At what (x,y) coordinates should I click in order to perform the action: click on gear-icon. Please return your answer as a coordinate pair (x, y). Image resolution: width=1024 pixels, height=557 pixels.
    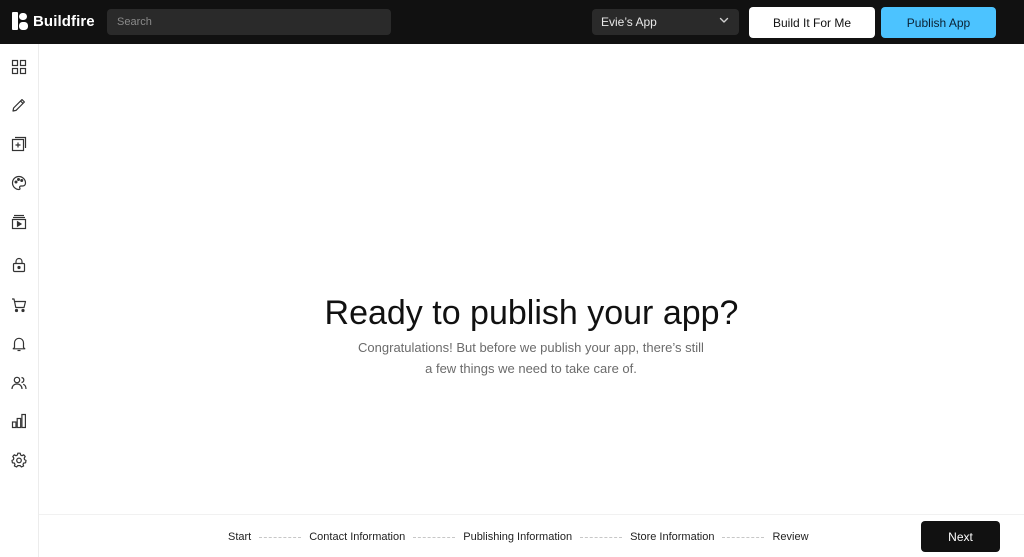
    Looking at the image, I should click on (19, 460).